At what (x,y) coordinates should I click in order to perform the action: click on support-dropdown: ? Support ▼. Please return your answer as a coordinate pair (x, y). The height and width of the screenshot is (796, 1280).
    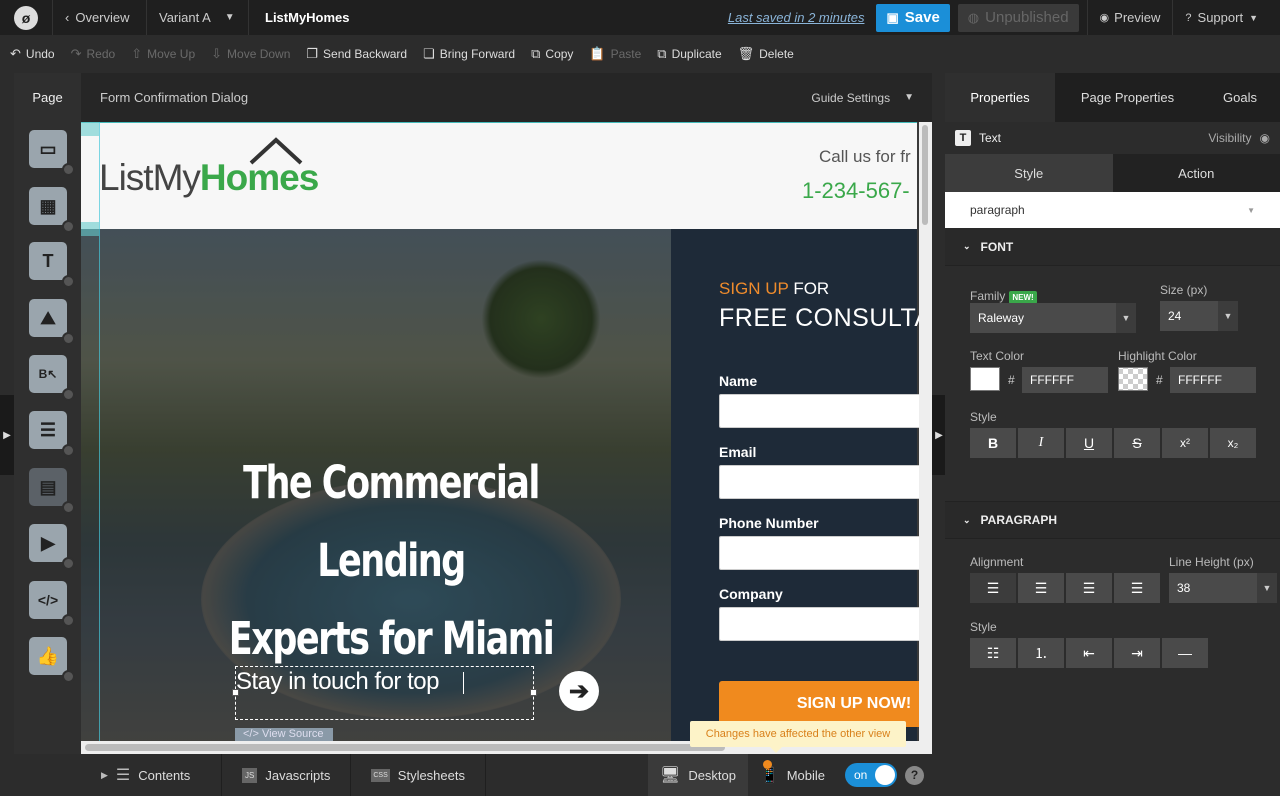
    Looking at the image, I should click on (1226, 17).